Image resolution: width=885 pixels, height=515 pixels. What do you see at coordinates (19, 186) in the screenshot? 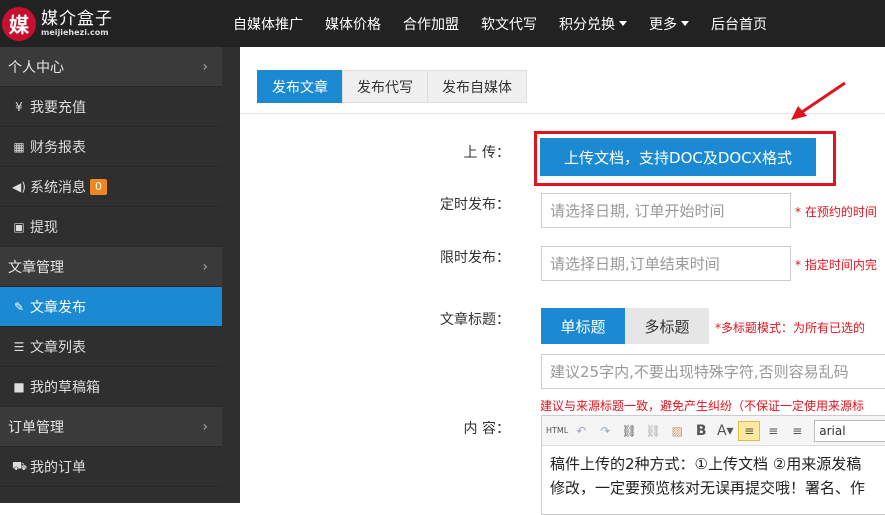
I see `speaker-icon: ◀)` at bounding box center [19, 186].